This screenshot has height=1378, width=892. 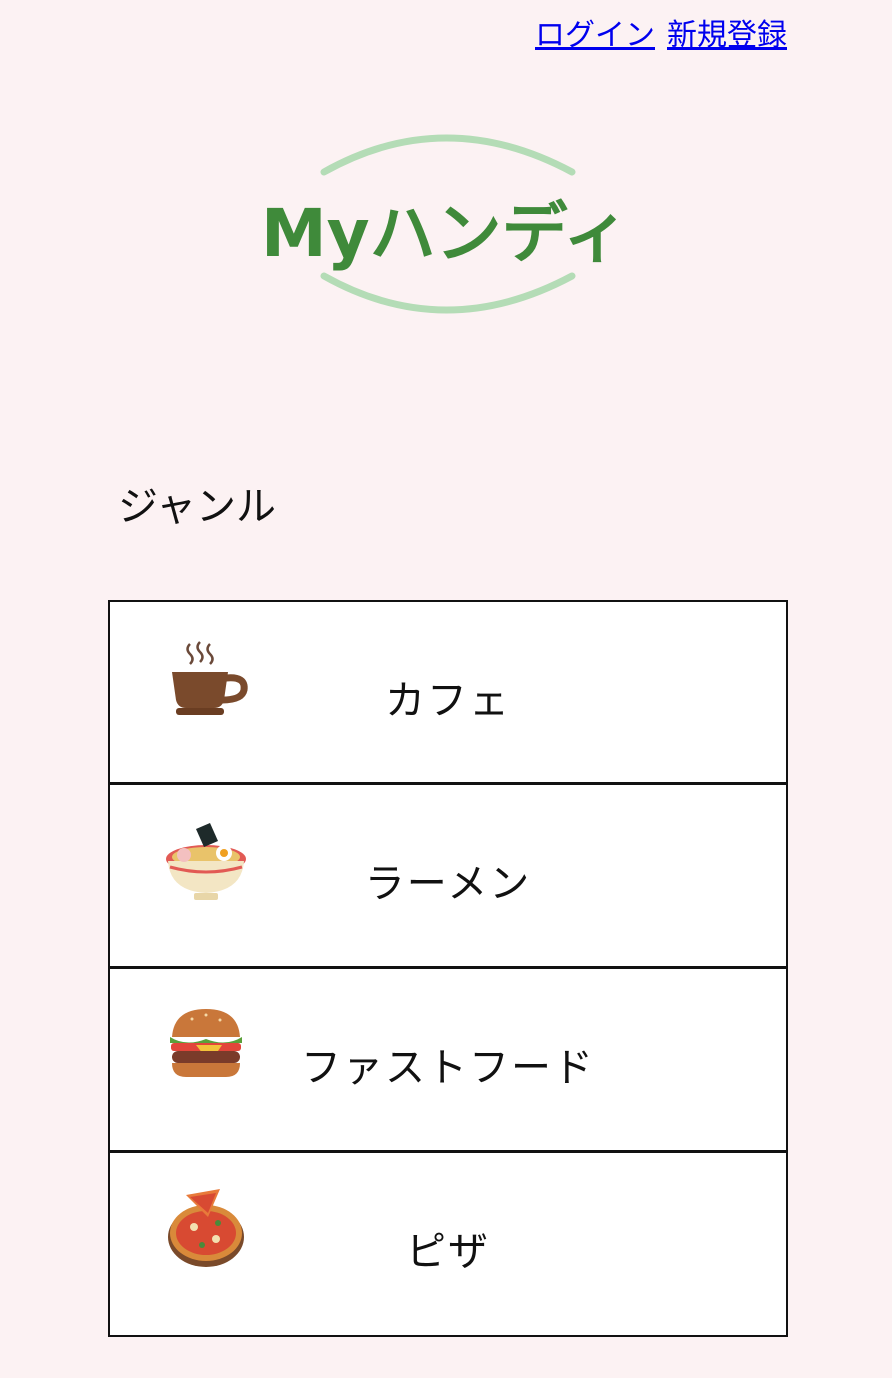 What do you see at coordinates (727, 32) in the screenshot?
I see `register-link: 新規登録` at bounding box center [727, 32].